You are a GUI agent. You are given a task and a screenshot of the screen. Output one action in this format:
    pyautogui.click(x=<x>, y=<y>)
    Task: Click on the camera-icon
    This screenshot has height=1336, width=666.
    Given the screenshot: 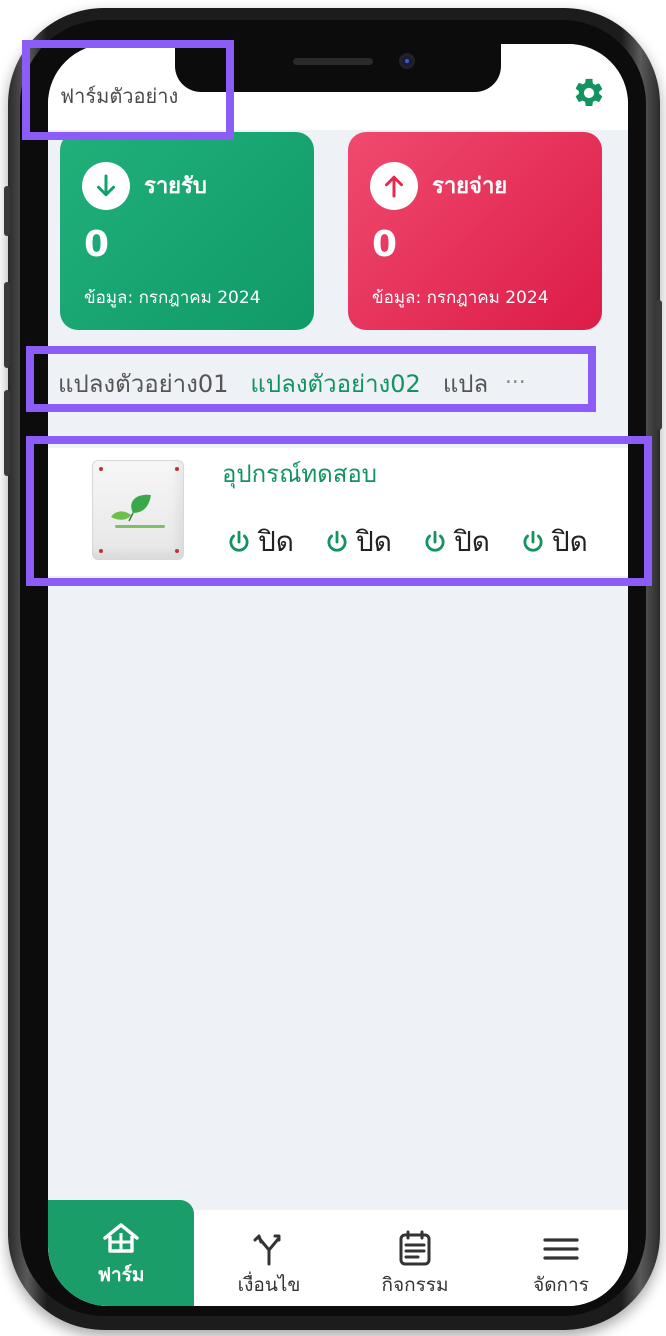 What is the action you would take?
    pyautogui.click(x=407, y=61)
    